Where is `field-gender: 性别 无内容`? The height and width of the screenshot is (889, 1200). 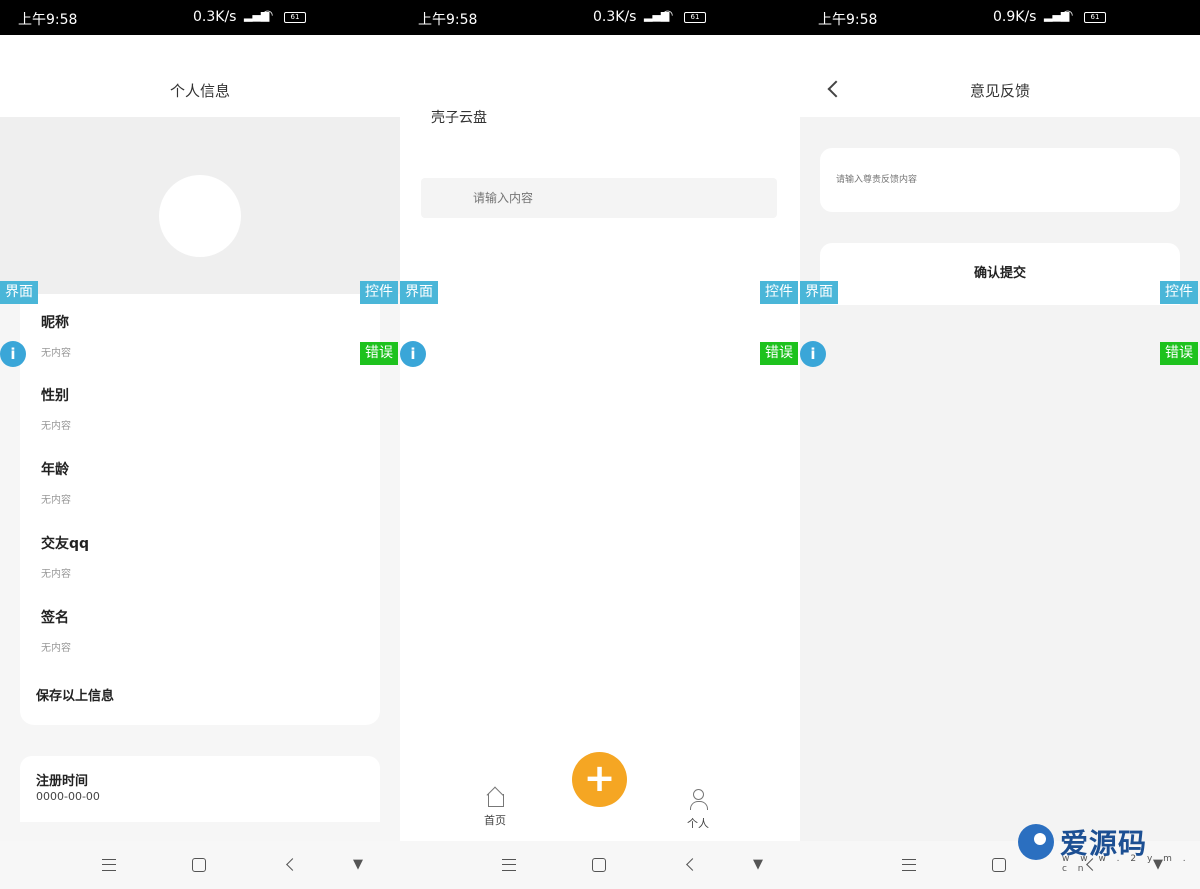 field-gender: 性别 无内容 is located at coordinates (56, 408).